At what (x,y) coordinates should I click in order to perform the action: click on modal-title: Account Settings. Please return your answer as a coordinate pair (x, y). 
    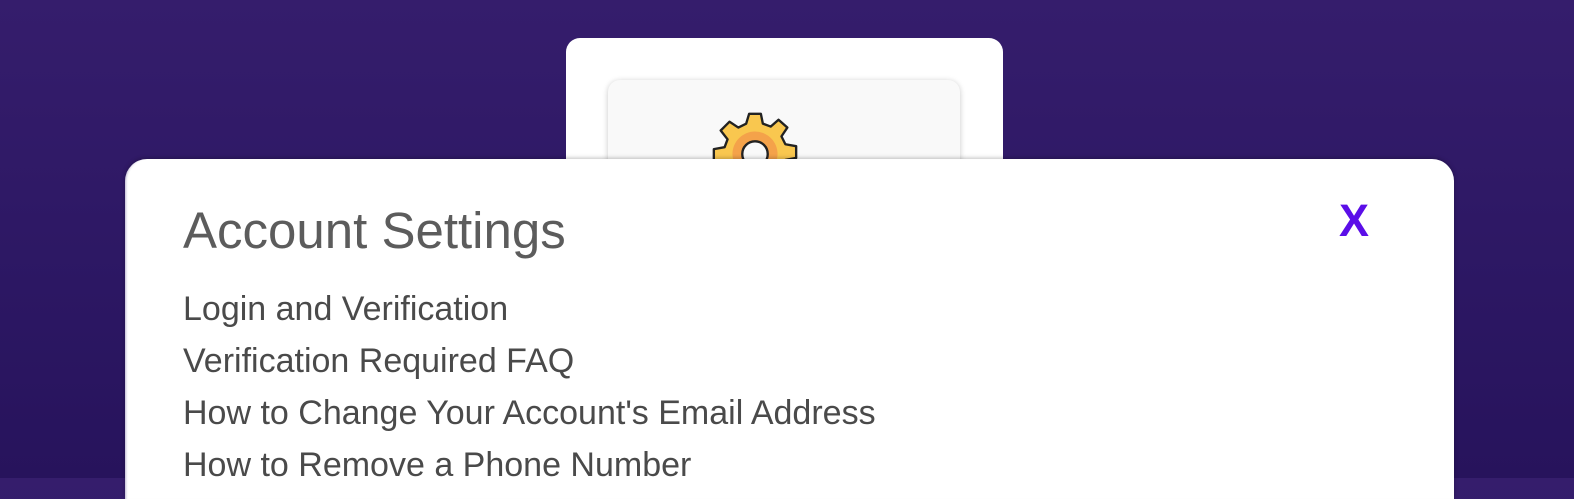
    Looking at the image, I should click on (374, 230).